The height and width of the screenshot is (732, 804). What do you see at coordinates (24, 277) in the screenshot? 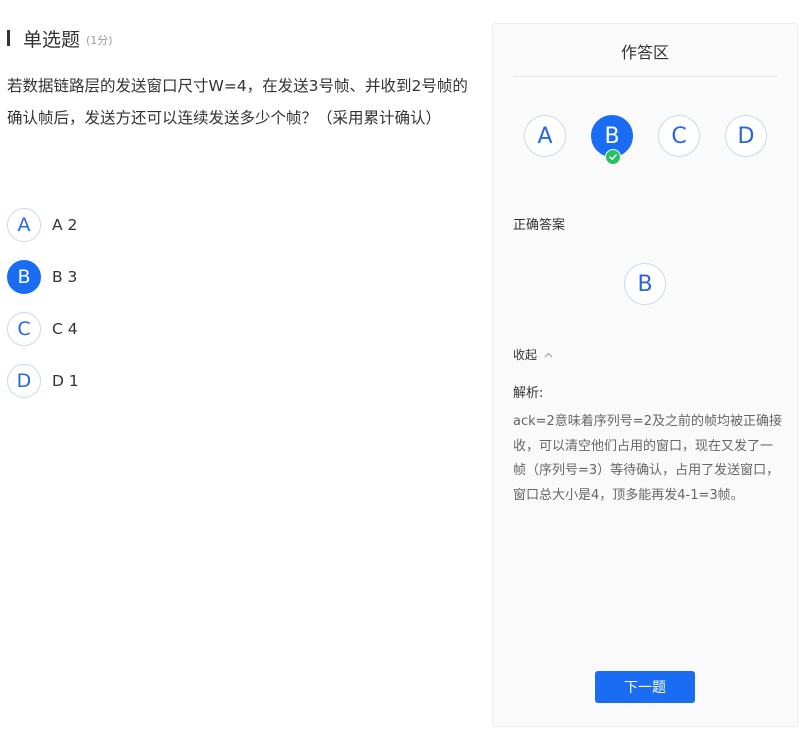
I see `option-b-letter: B` at bounding box center [24, 277].